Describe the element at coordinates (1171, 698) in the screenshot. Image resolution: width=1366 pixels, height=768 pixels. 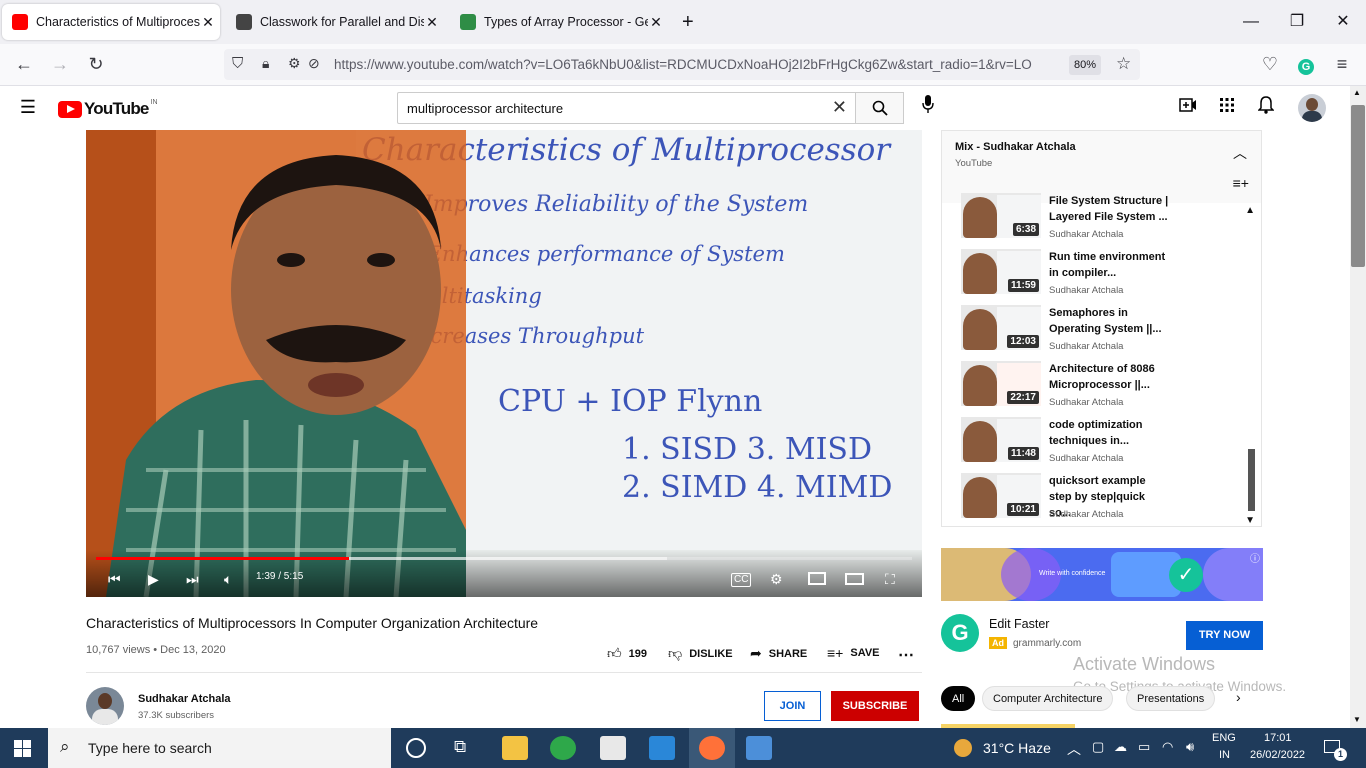
I see `chip-presentations: Presentations` at that location.